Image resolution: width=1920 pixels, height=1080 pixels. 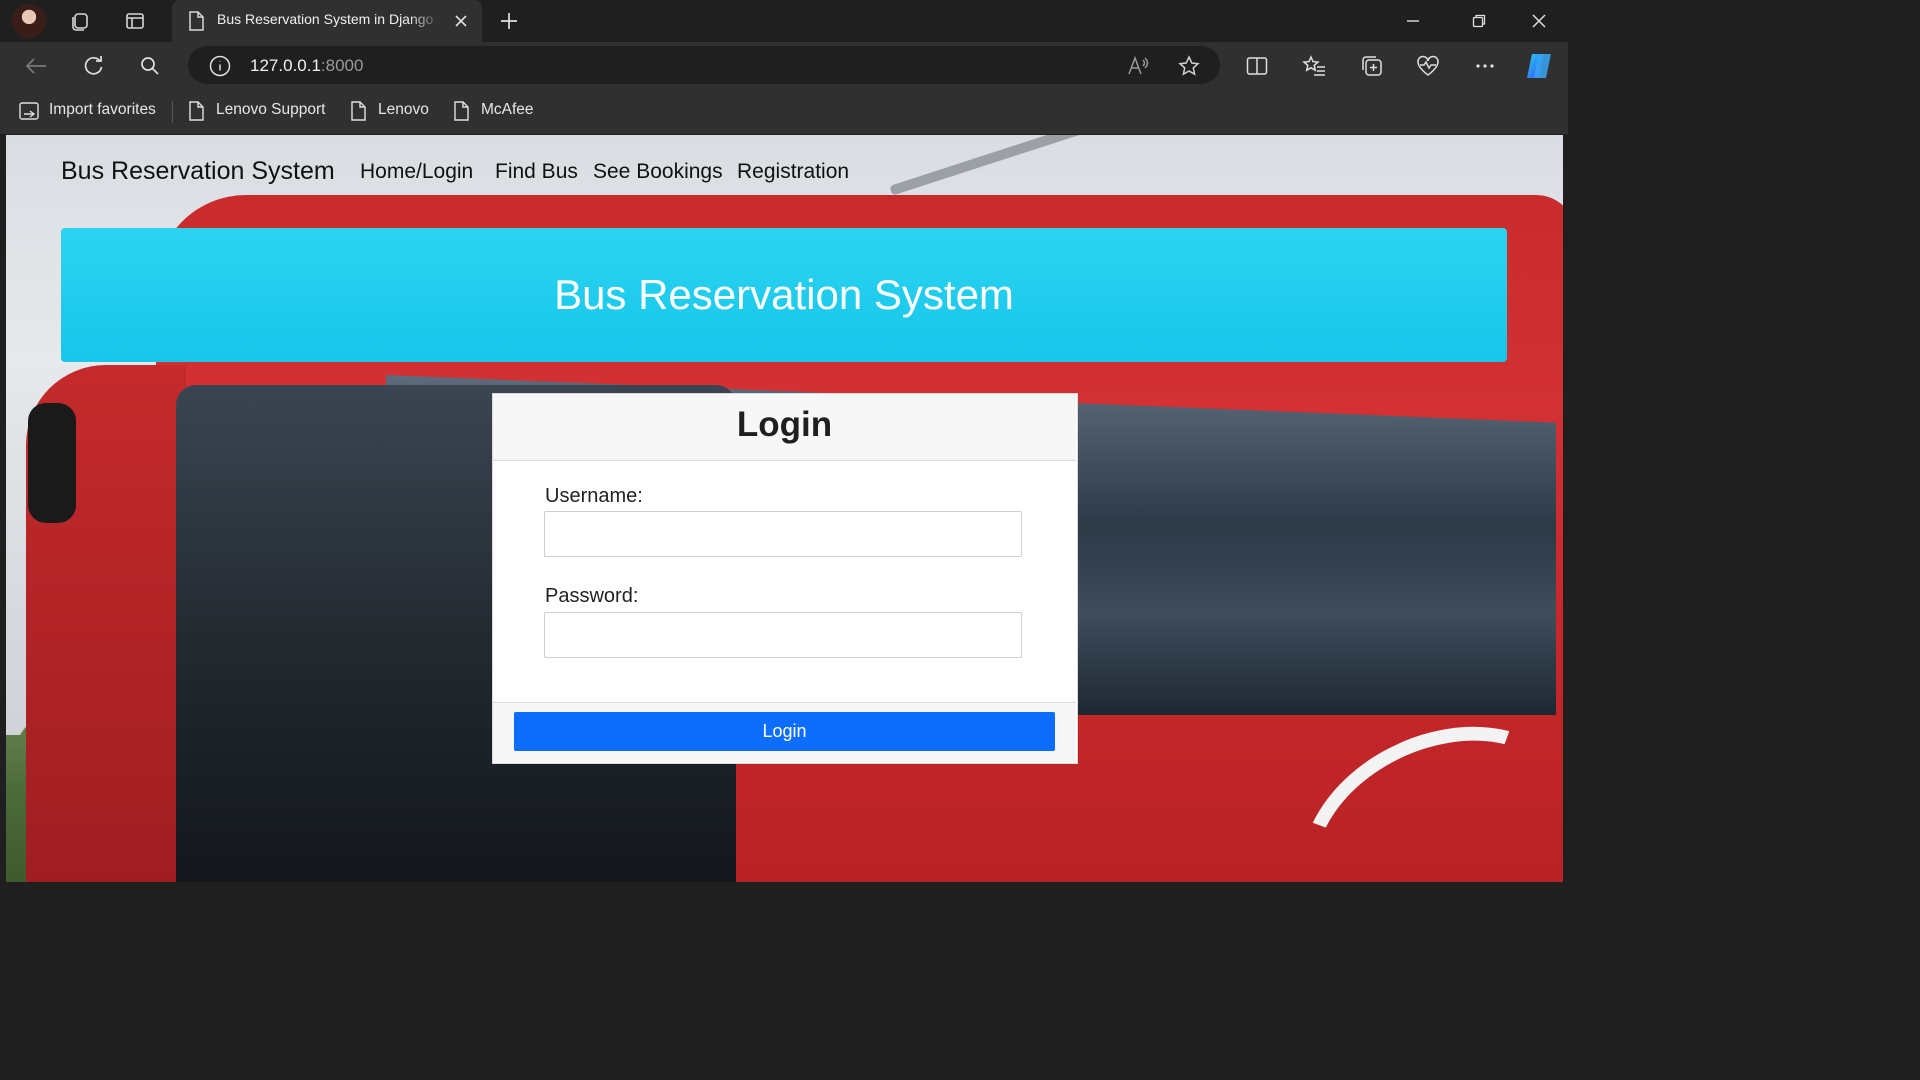 What do you see at coordinates (342, 65) in the screenshot?
I see `url-port: :8000` at bounding box center [342, 65].